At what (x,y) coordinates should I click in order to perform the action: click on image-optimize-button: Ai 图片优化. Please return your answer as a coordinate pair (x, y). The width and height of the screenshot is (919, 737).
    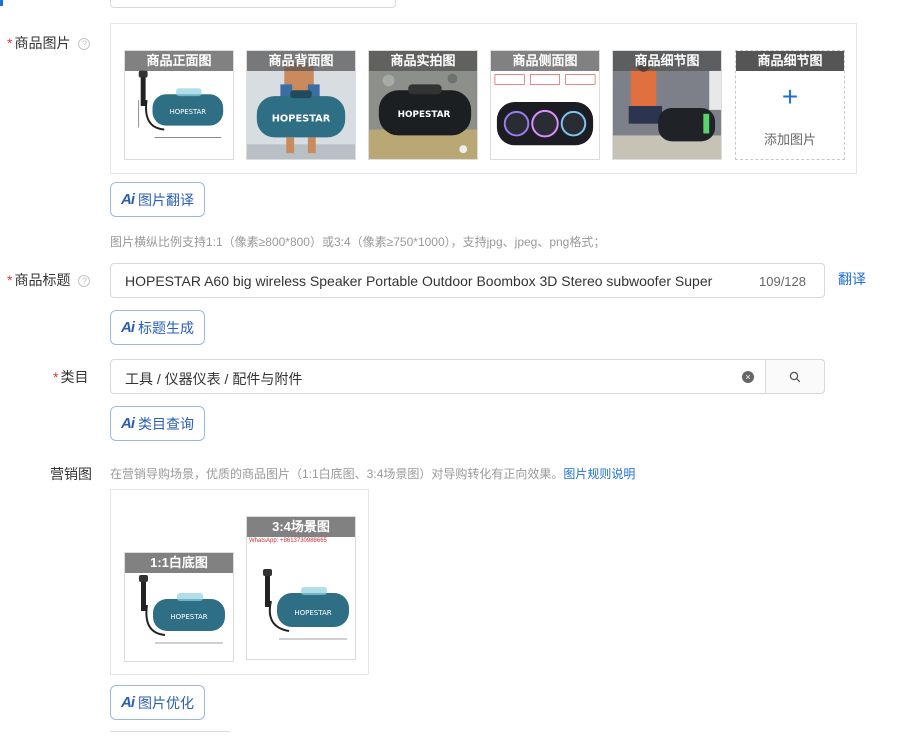
    Looking at the image, I should click on (157, 702).